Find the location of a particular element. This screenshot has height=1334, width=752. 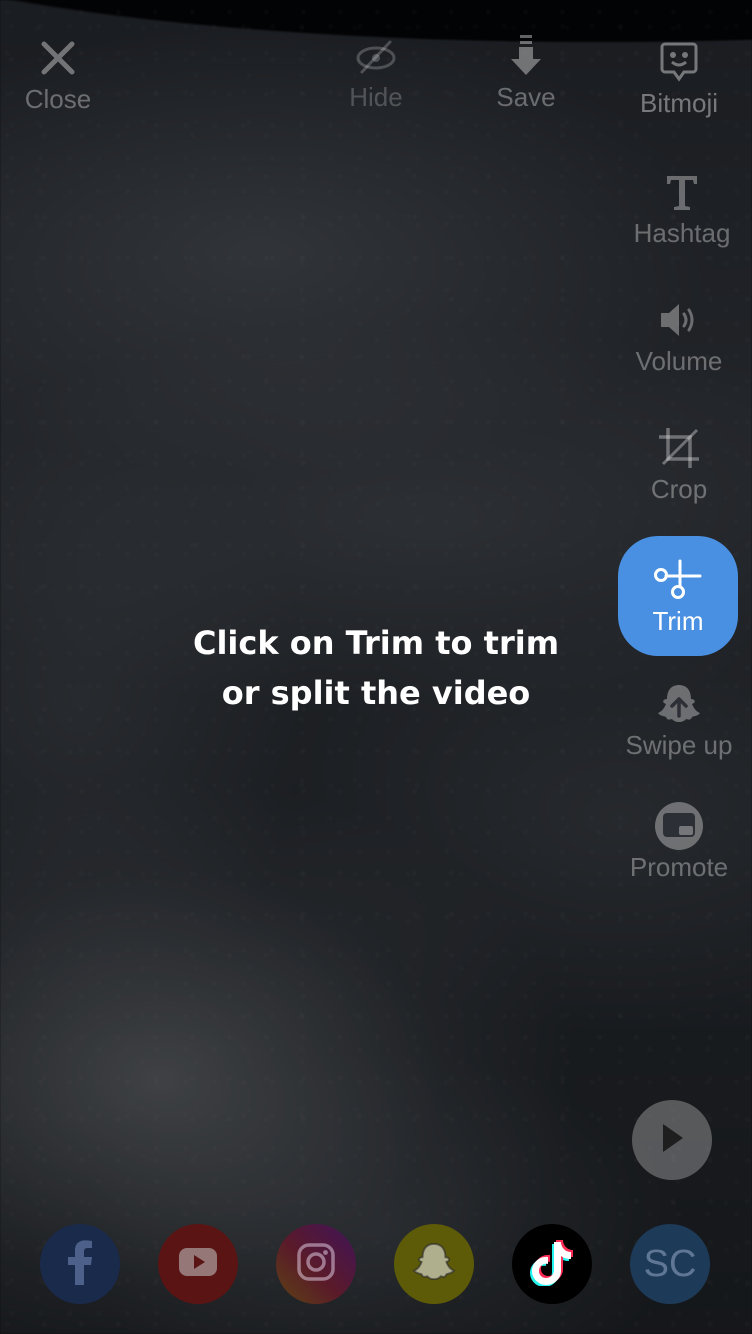

hint-line-1: Click on Trim to trim is located at coordinates (376, 643).